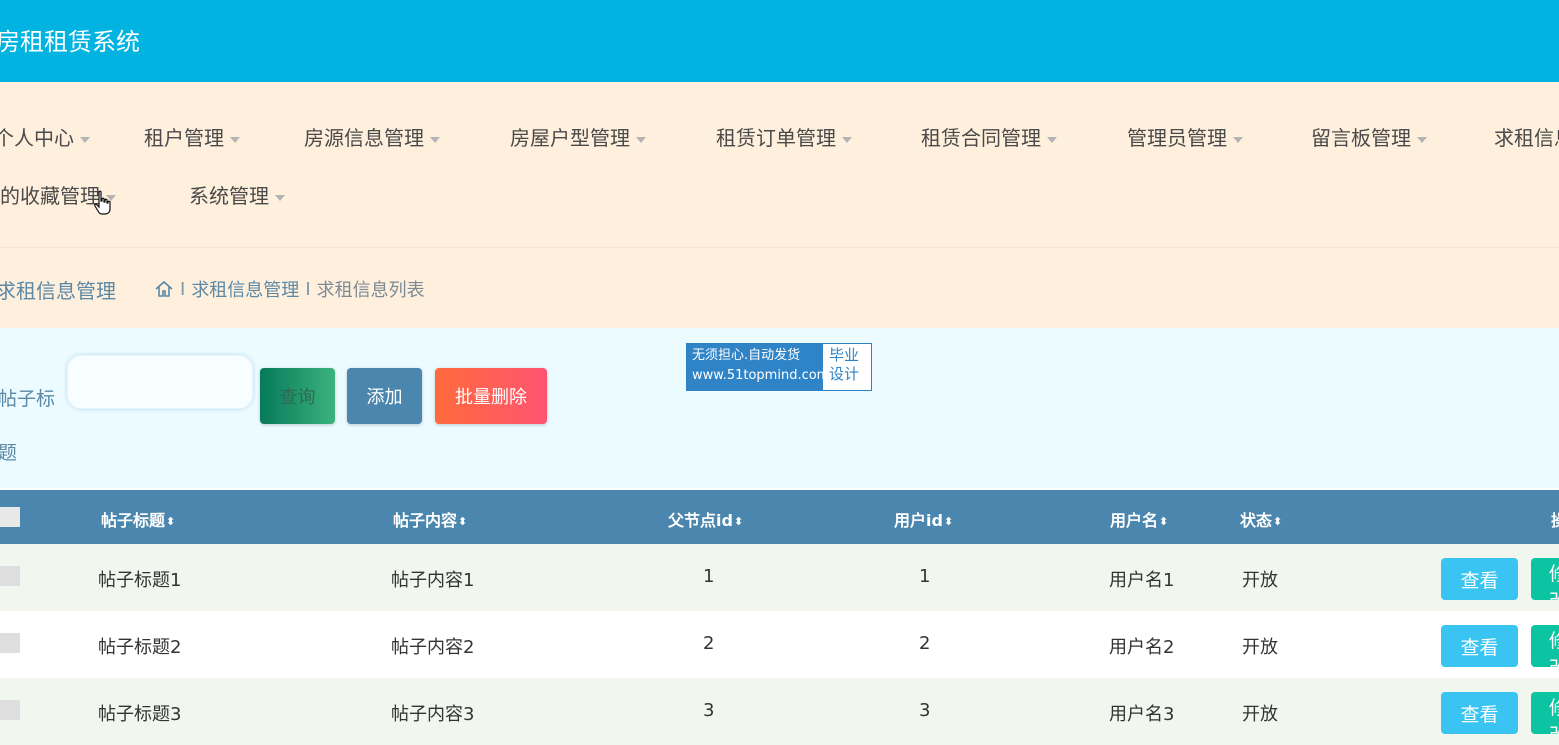 Image resolution: width=1559 pixels, height=745 pixels. Describe the element at coordinates (102, 202) in the screenshot. I see `hand-cursor-icon` at that location.